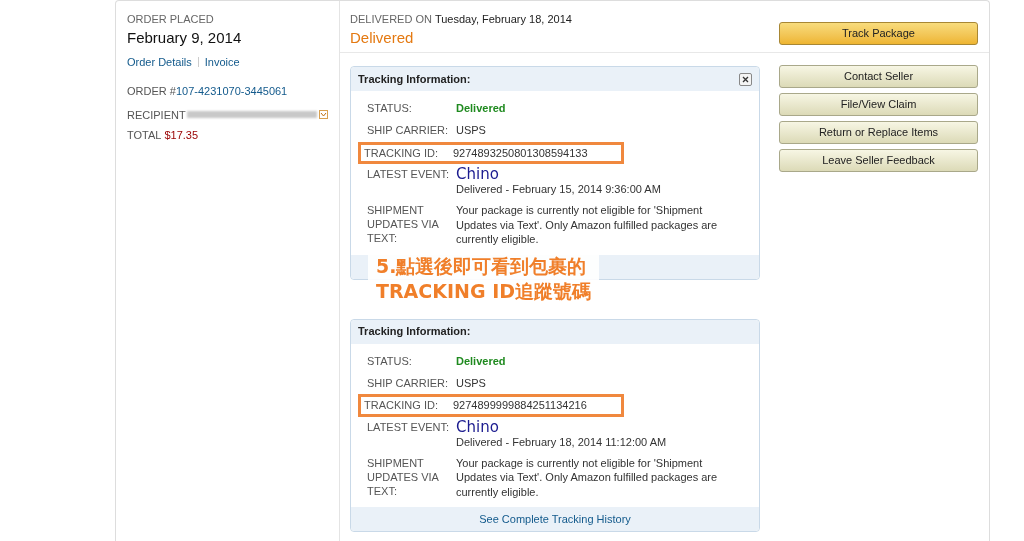 The width and height of the screenshot is (1024, 541). Describe the element at coordinates (391, 19) in the screenshot. I see `delivered-on-label: DELIVERED ON` at that location.